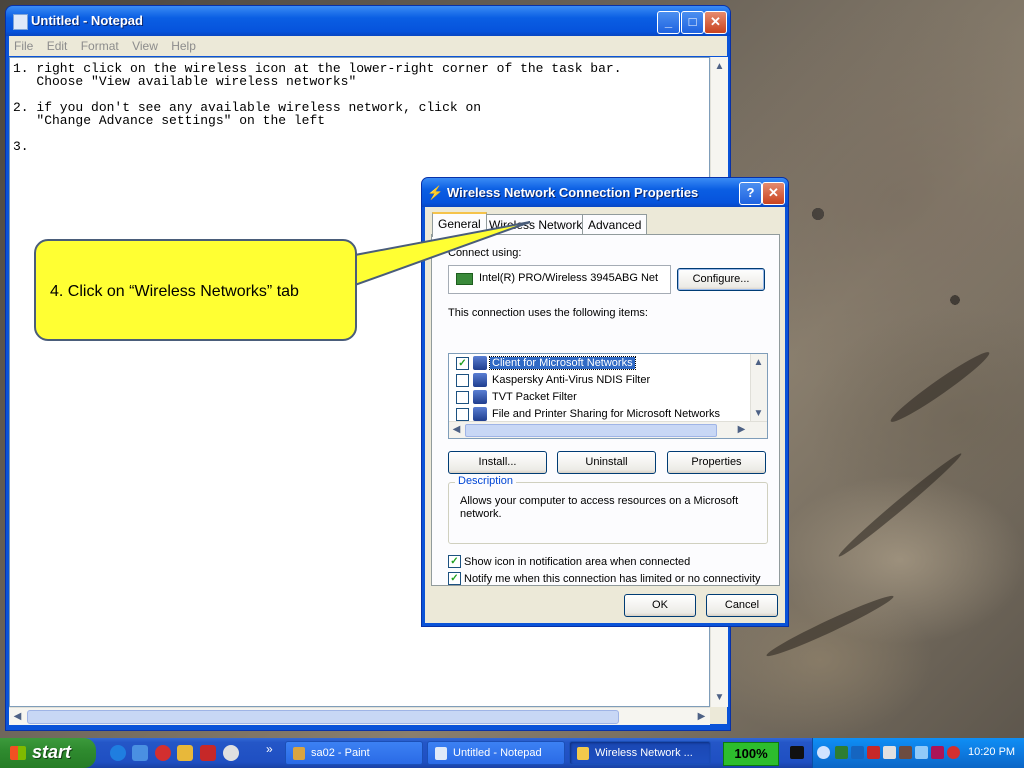 This screenshot has width=1024, height=768. What do you see at coordinates (174, 291) in the screenshot?
I see `callout-text: 4. Click on “Wireless Networks” tab` at bounding box center [174, 291].